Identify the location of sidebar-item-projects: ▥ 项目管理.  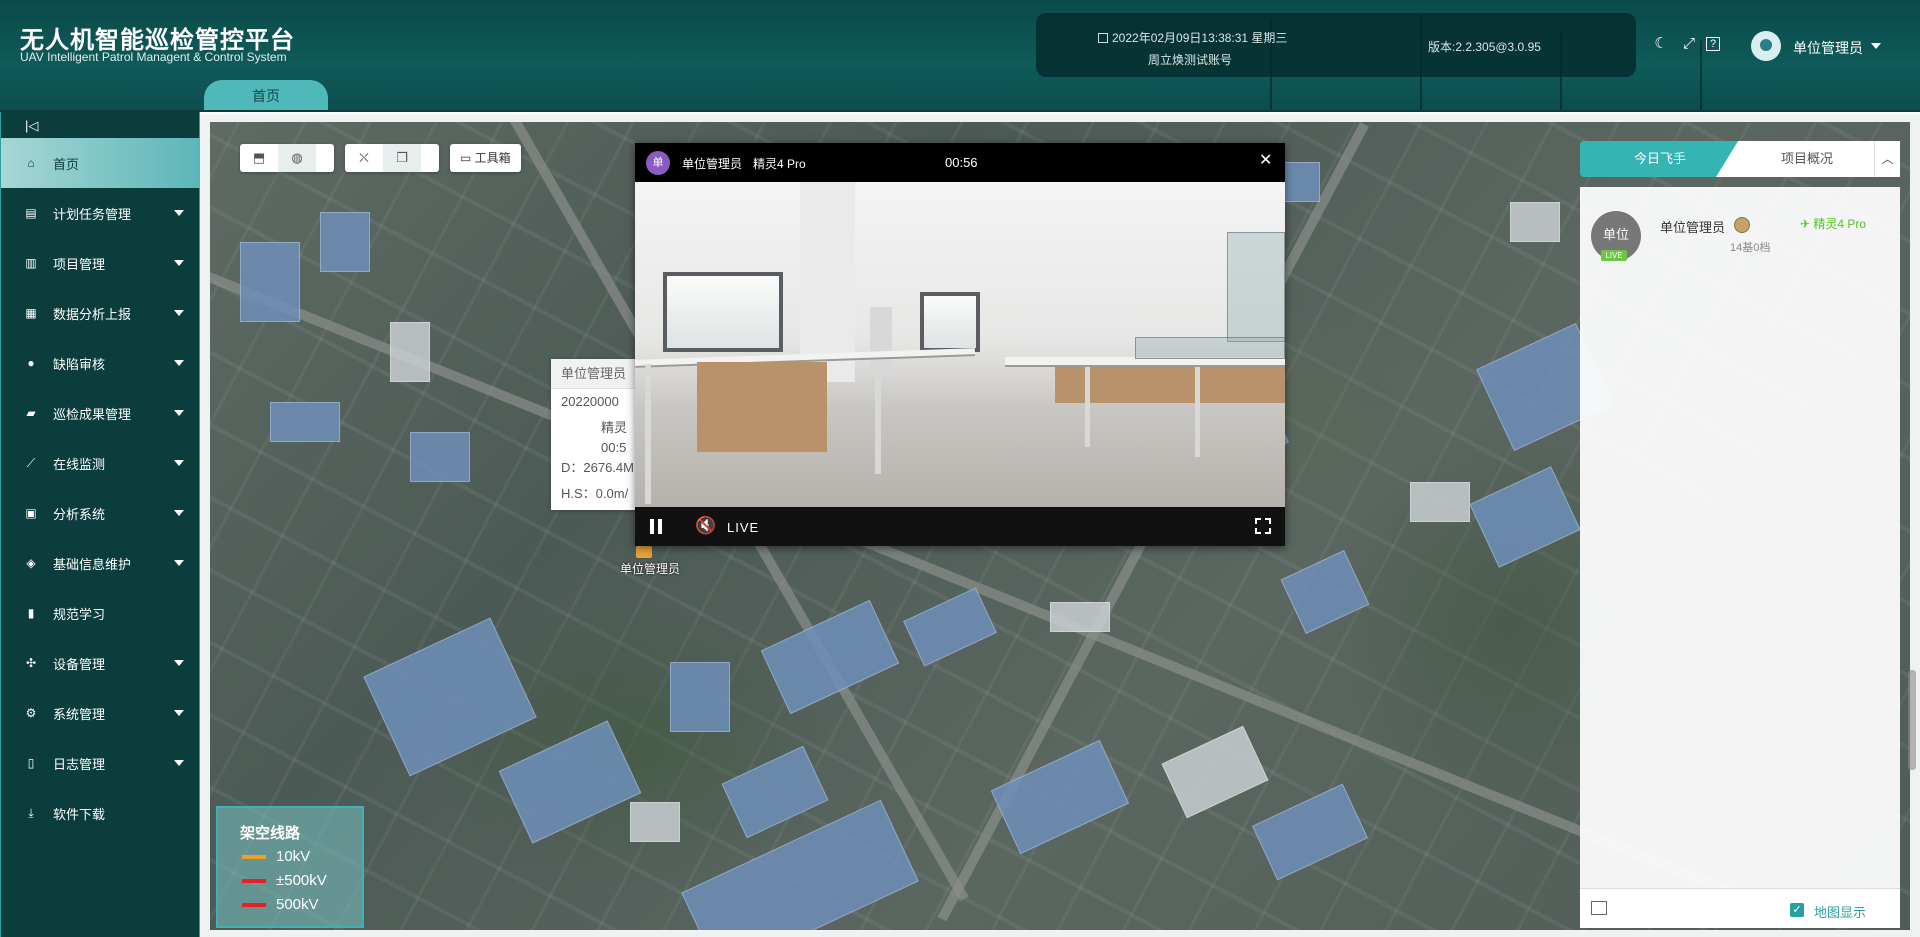
(100, 263).